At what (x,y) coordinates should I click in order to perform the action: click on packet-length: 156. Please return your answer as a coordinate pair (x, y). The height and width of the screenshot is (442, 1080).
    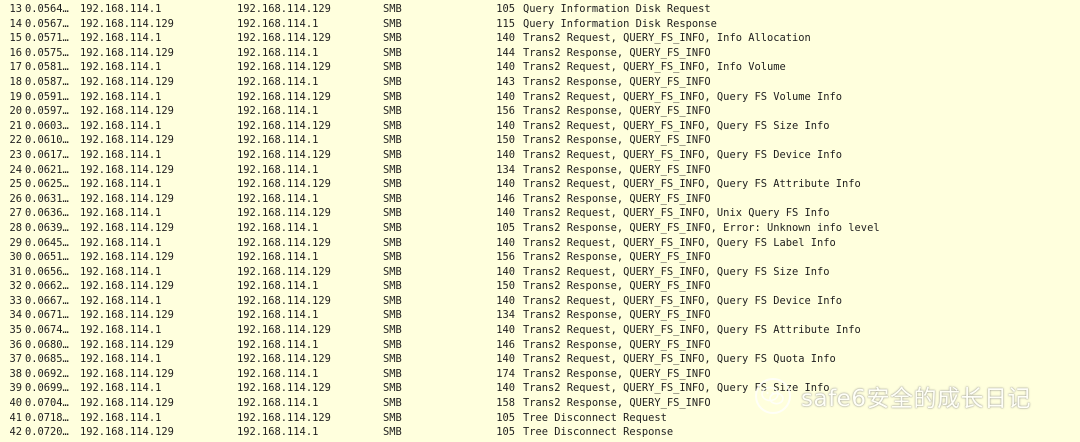
    Looking at the image, I should click on (505, 111).